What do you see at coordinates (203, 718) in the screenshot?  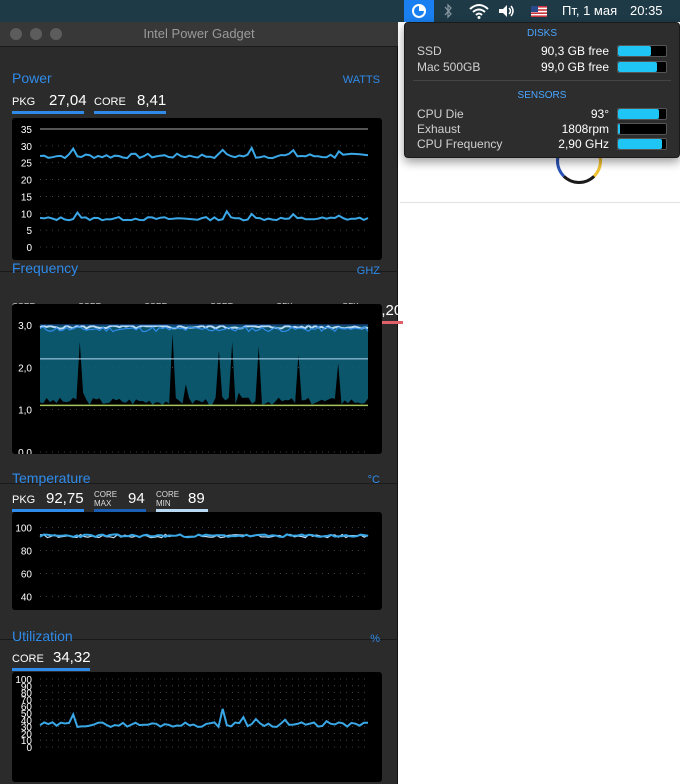 I see `utilization-core-line` at bounding box center [203, 718].